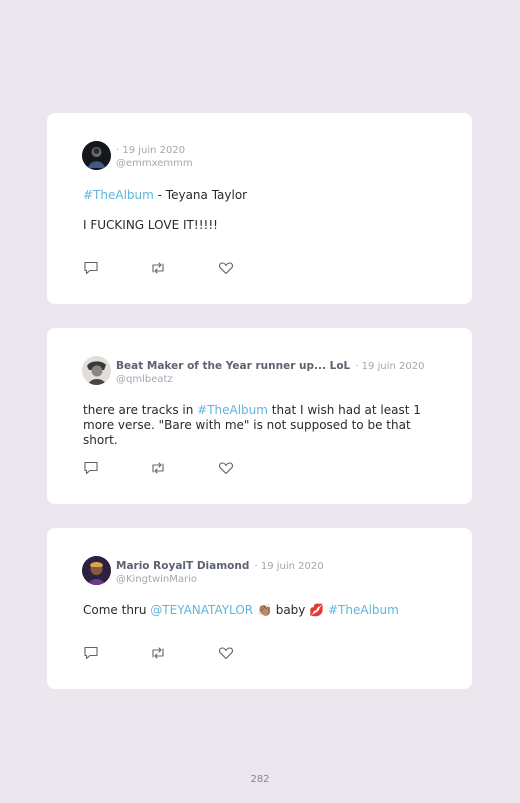  Describe the element at coordinates (233, 366) in the screenshot. I see `user-display-name: Beat Maker of the Year runner up... LoL` at that location.